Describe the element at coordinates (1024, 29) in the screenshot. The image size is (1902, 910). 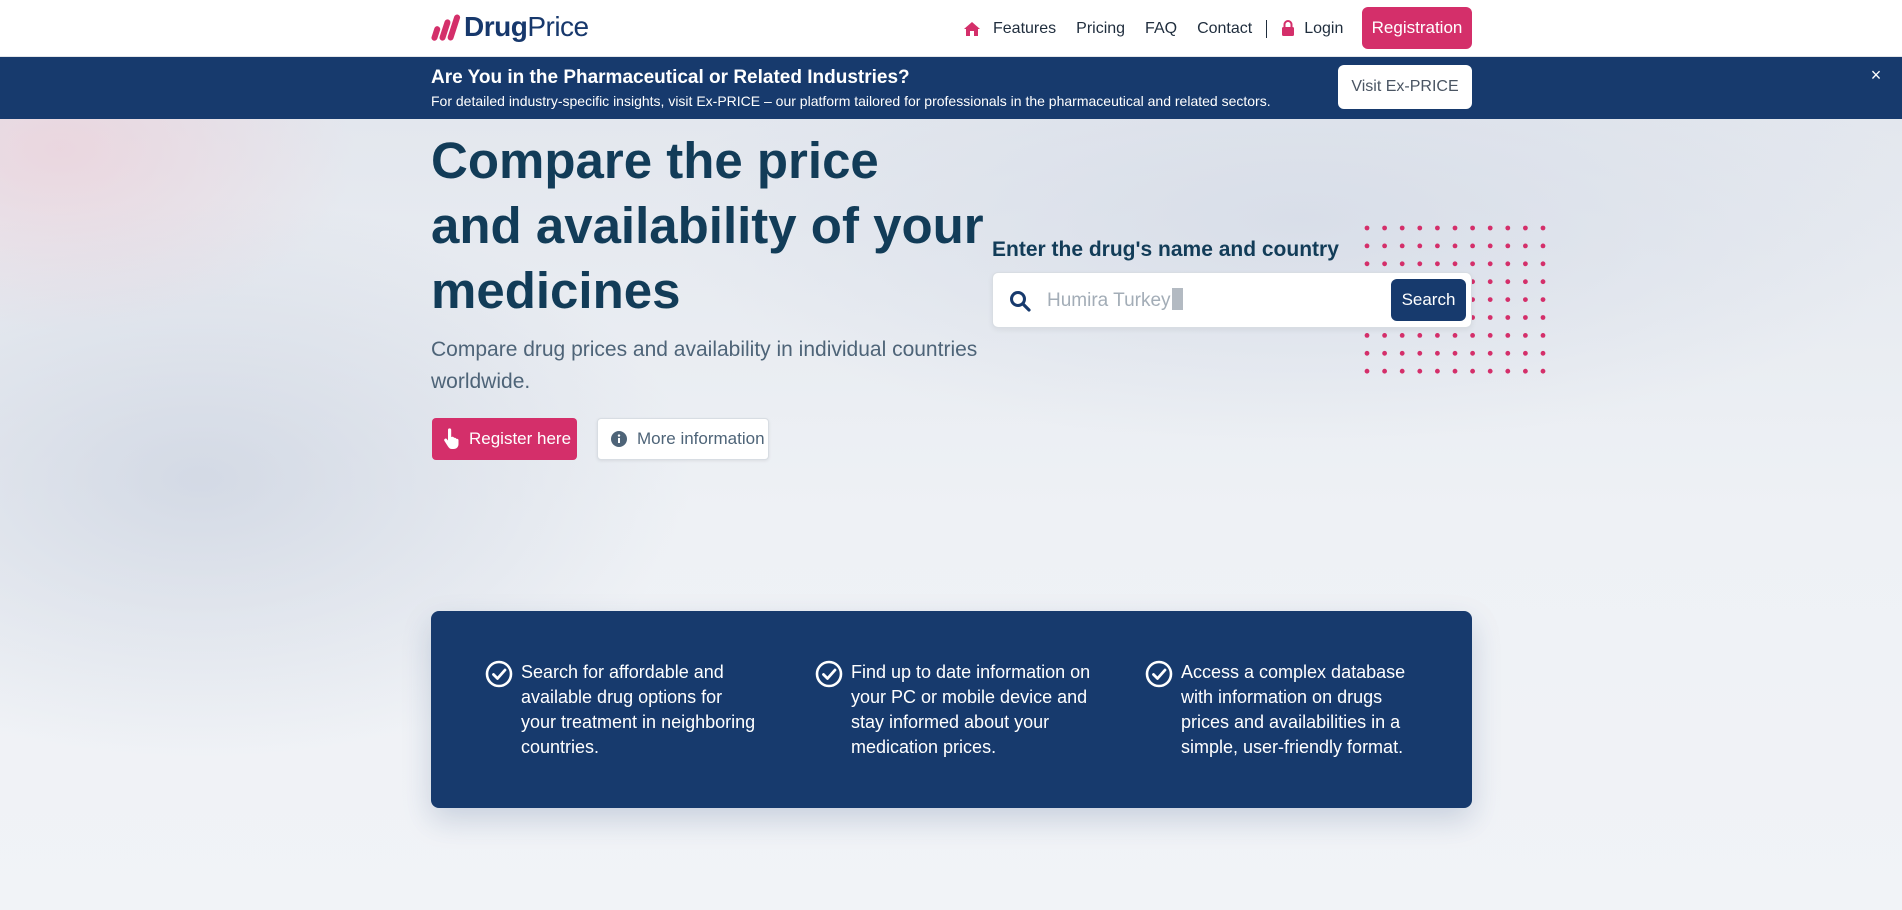
I see `nav-link-features: Features` at that location.